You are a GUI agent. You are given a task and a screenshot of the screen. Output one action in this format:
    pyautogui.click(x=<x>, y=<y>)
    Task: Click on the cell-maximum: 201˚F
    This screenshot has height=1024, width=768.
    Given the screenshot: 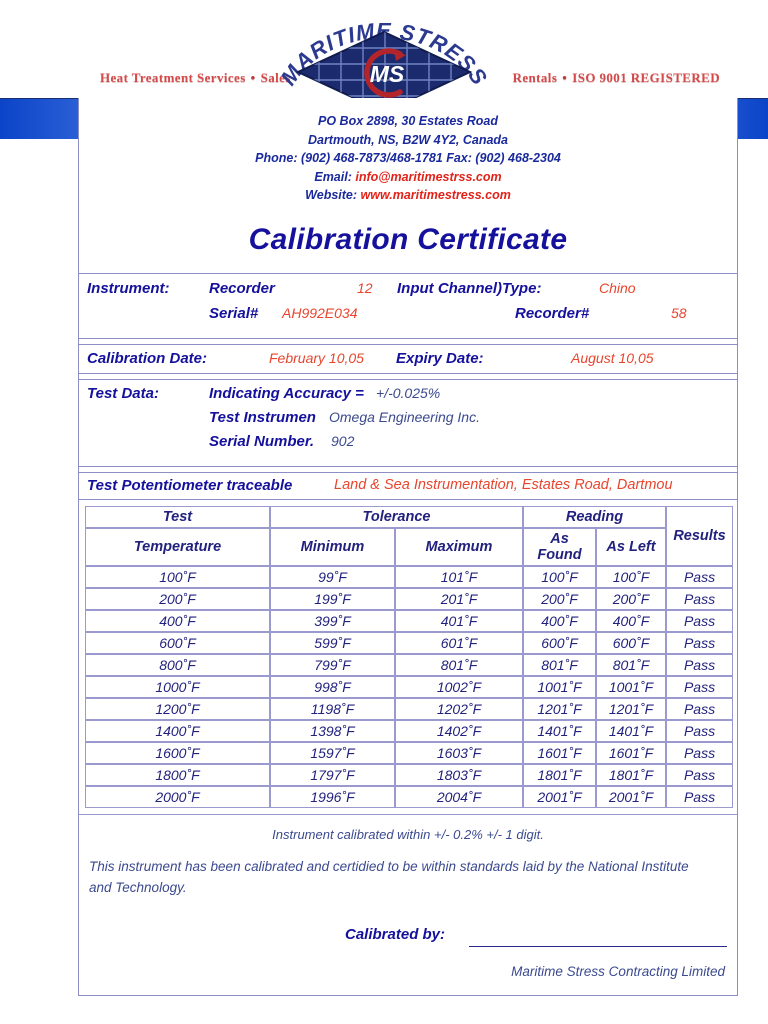 What is the action you would take?
    pyautogui.click(x=459, y=598)
    